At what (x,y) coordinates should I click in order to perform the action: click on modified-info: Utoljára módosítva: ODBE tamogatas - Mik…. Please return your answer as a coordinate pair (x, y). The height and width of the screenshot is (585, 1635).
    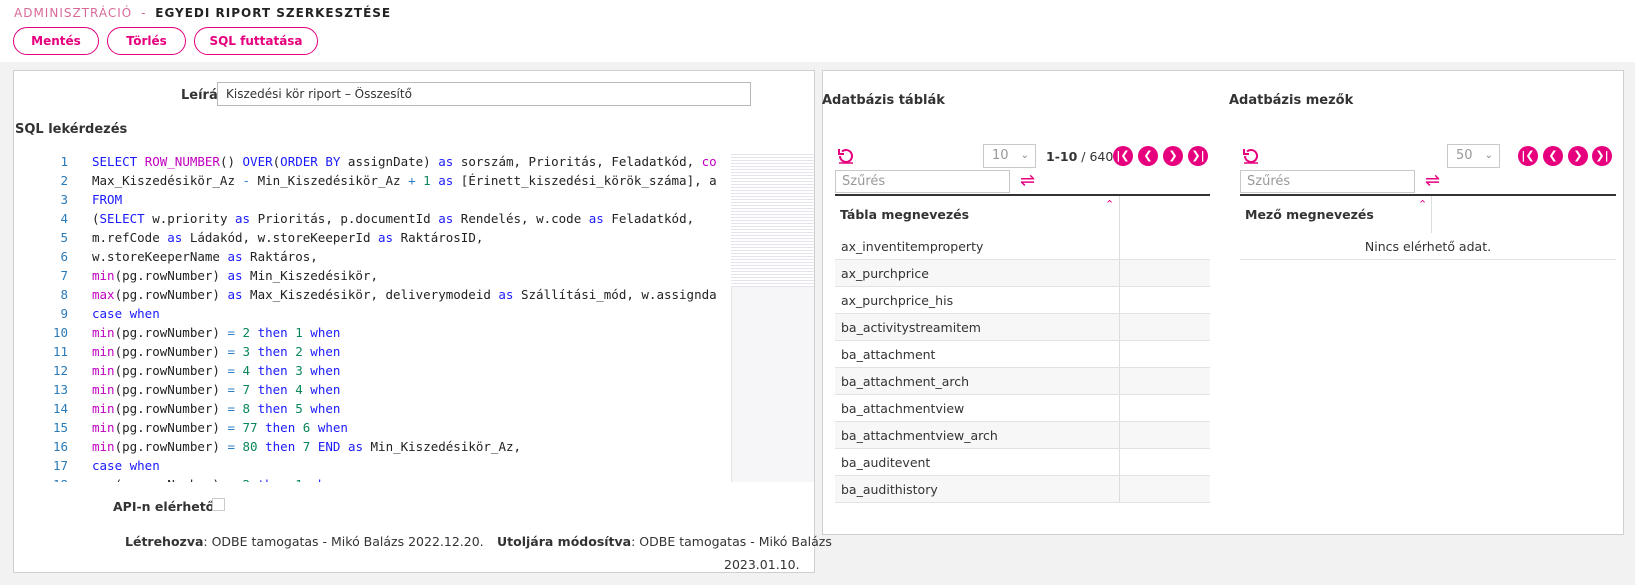
    Looking at the image, I should click on (664, 541).